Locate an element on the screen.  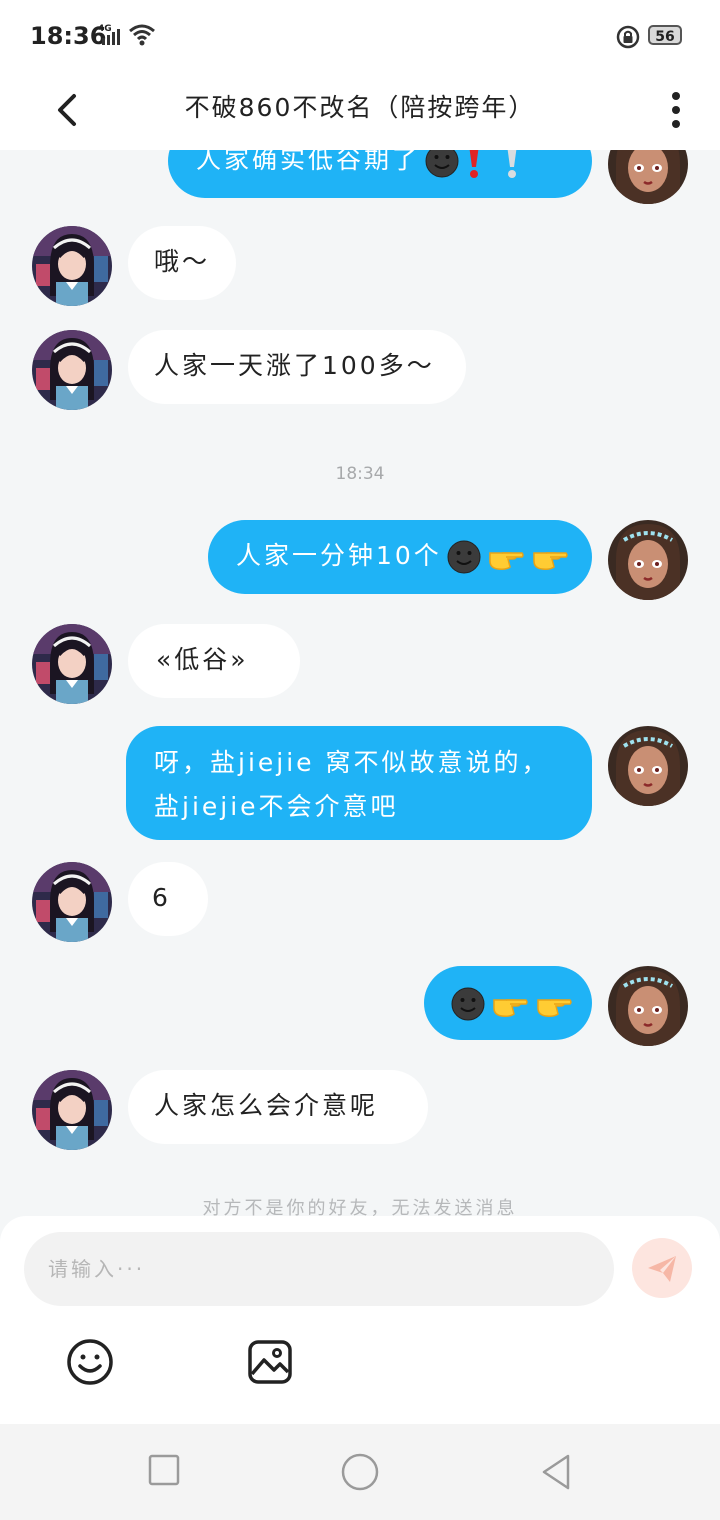
chat-header: 不破860不改名（陪按跨年） is located at coordinates (360, 111).